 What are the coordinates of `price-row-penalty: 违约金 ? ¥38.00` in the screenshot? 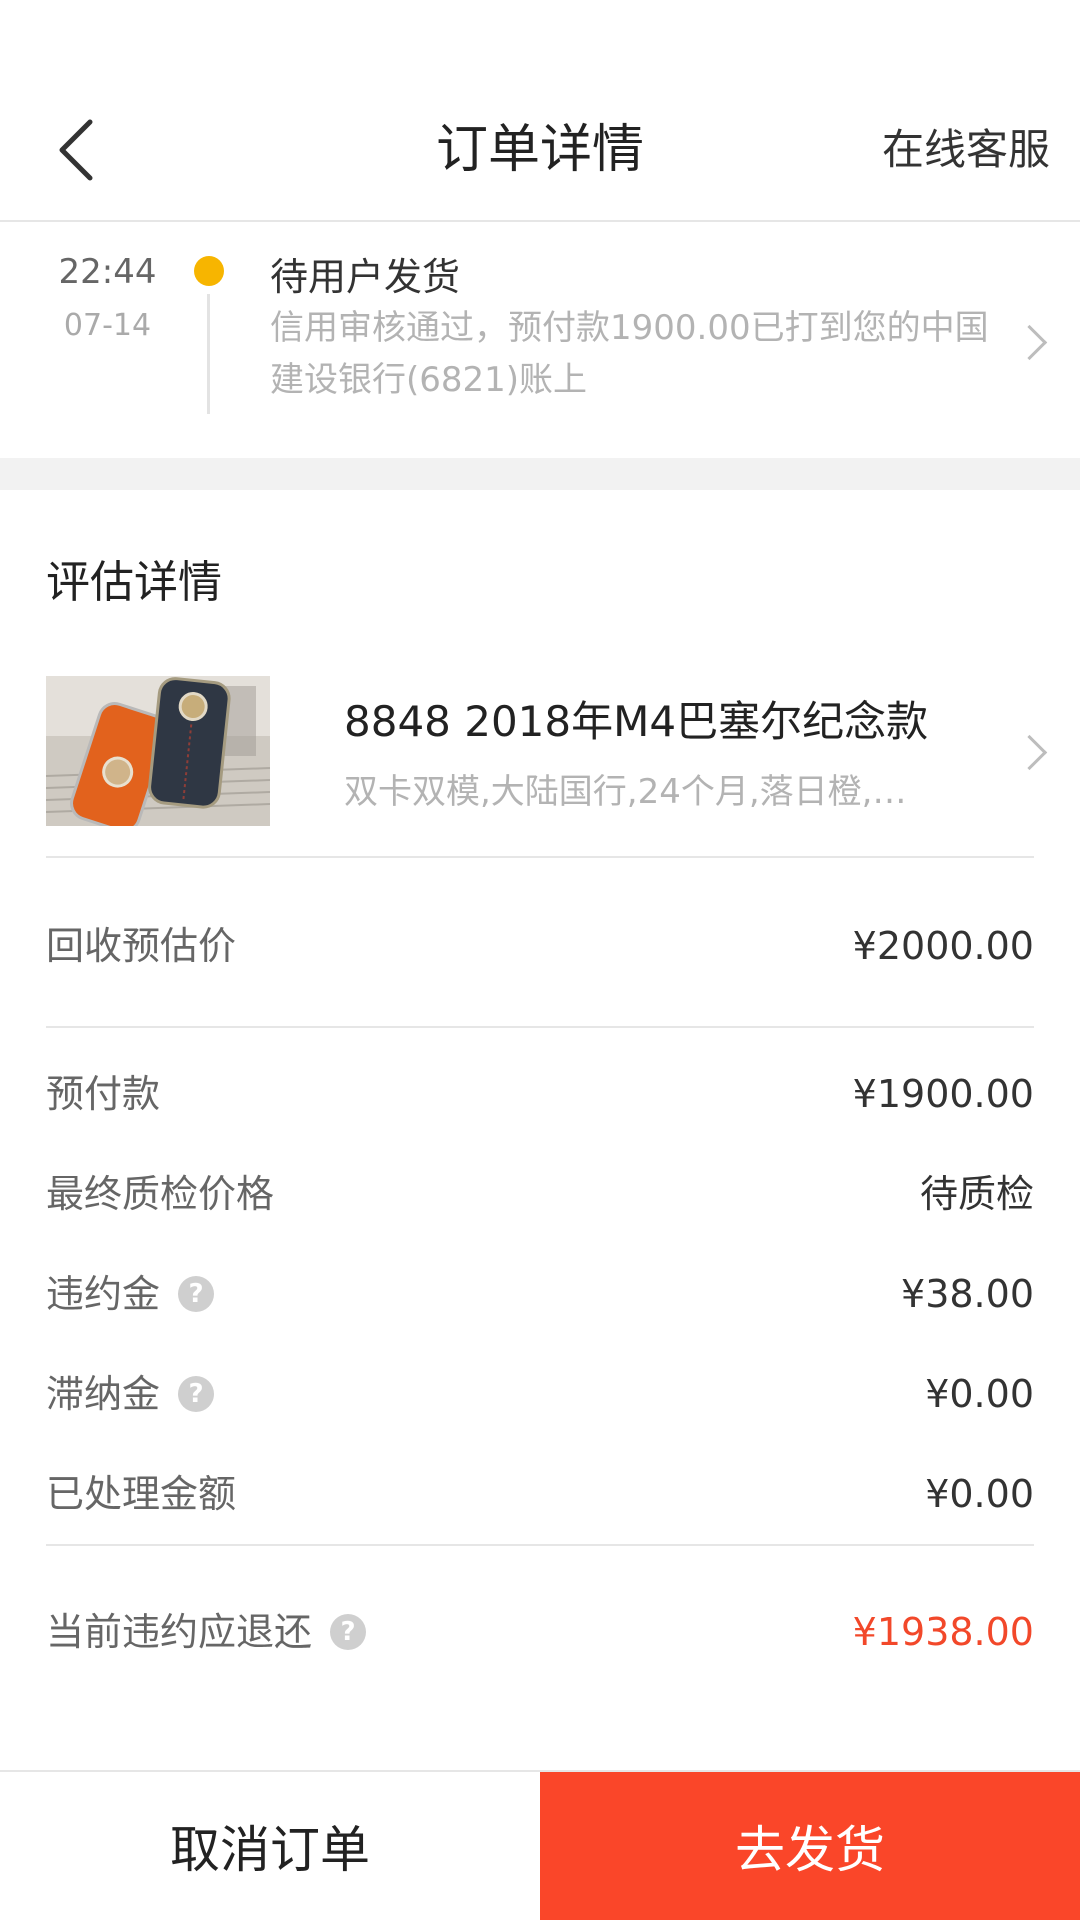 It's located at (540, 1294).